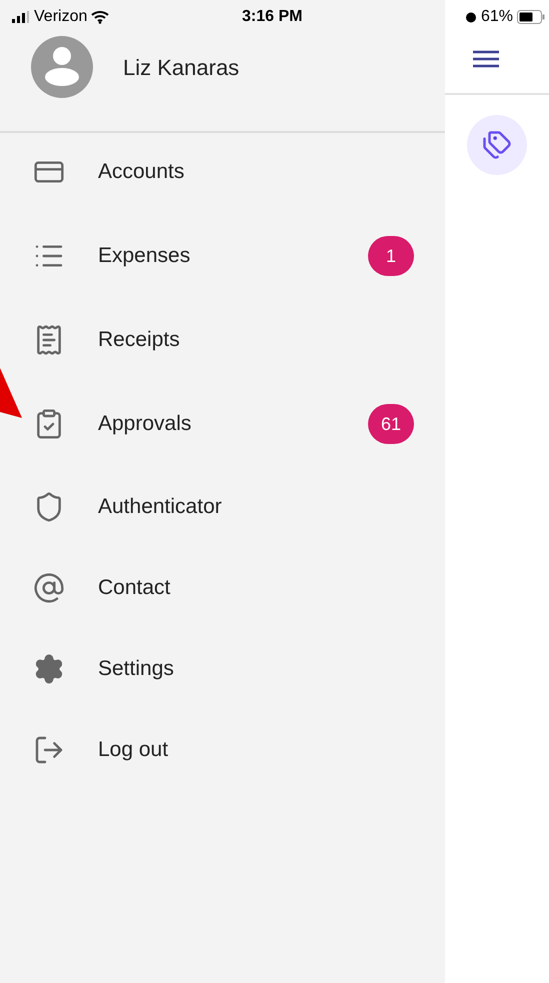 The width and height of the screenshot is (549, 983). I want to click on menu-item: Log out, so click(222, 749).